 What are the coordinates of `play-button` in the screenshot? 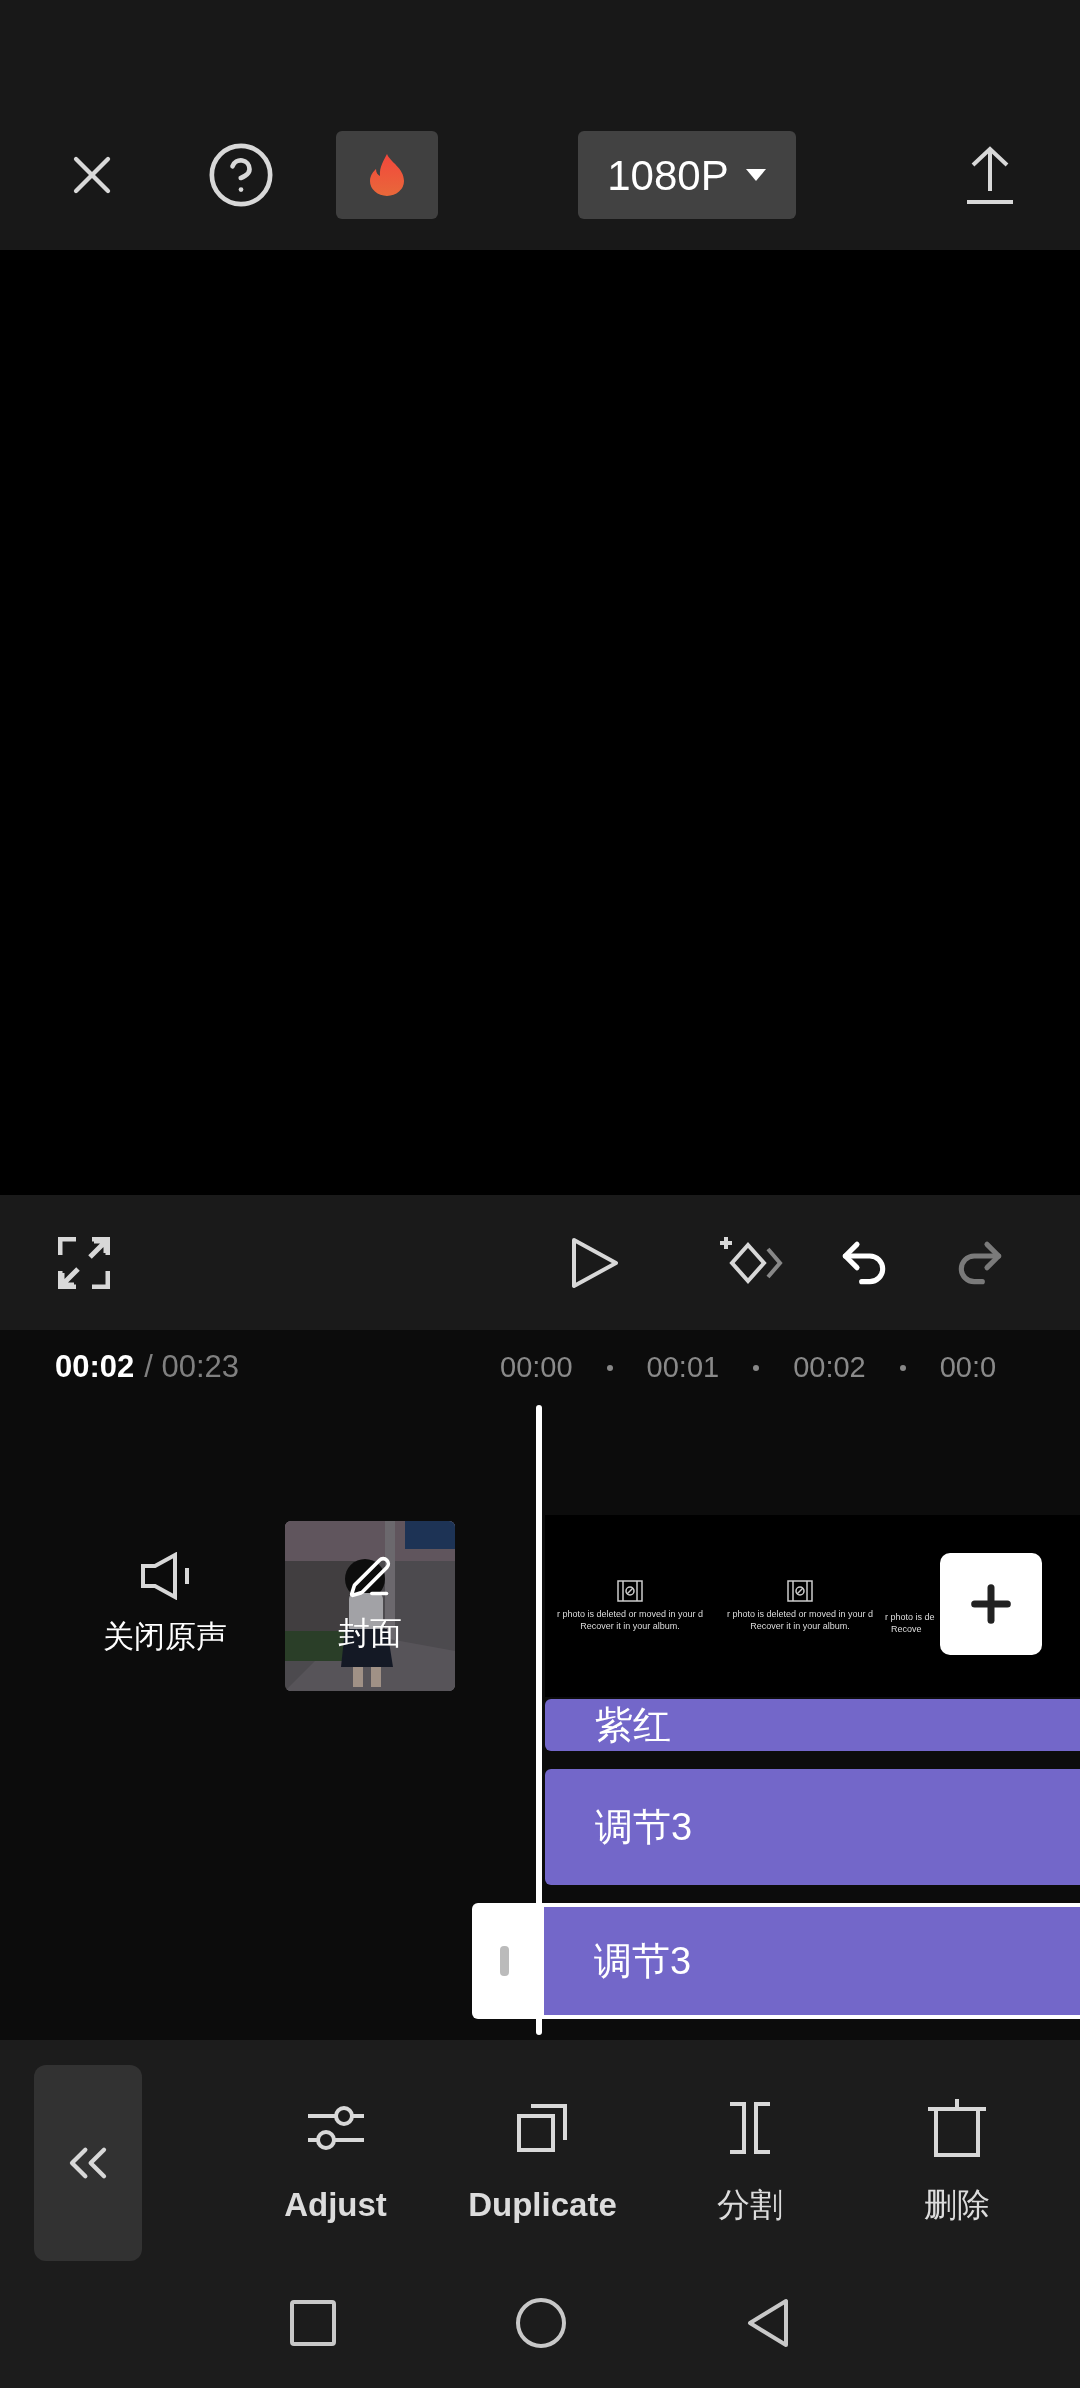 It's located at (595, 1262).